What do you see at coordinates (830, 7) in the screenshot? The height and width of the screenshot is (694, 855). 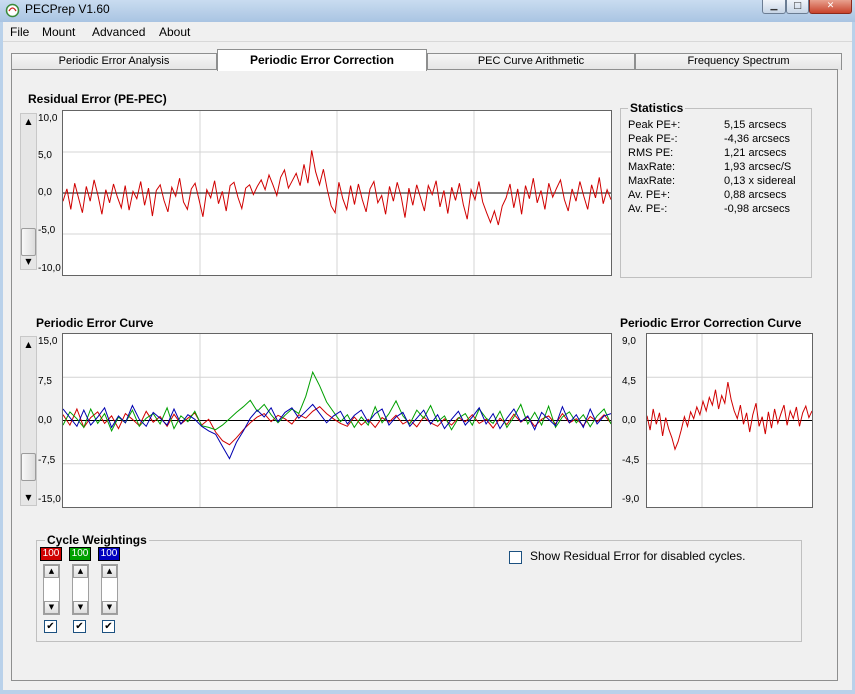 I see `close-button: ✕` at bounding box center [830, 7].